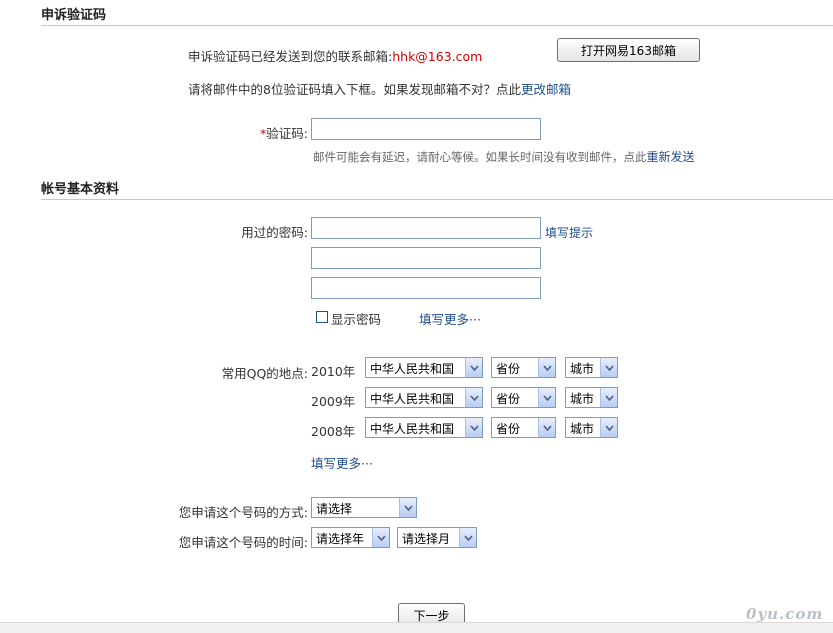 The image size is (833, 633). Describe the element at coordinates (290, 56) in the screenshot. I see `sent-text: 申诉验证码已经发送到您的联系邮箱:` at that location.